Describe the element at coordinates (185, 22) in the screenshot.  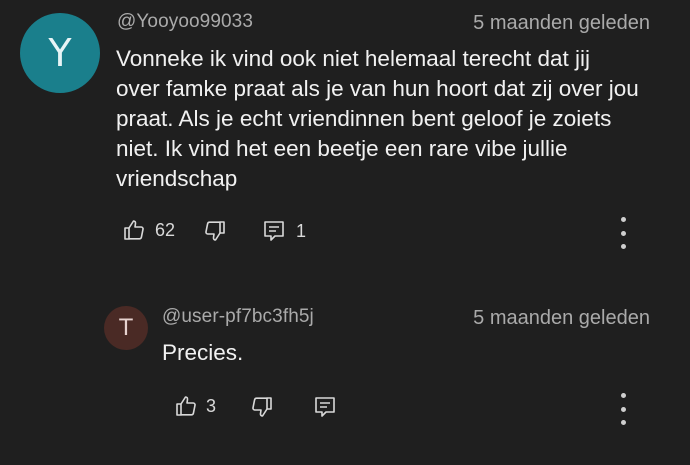
I see `comment-author: @Yooyoo99033` at that location.